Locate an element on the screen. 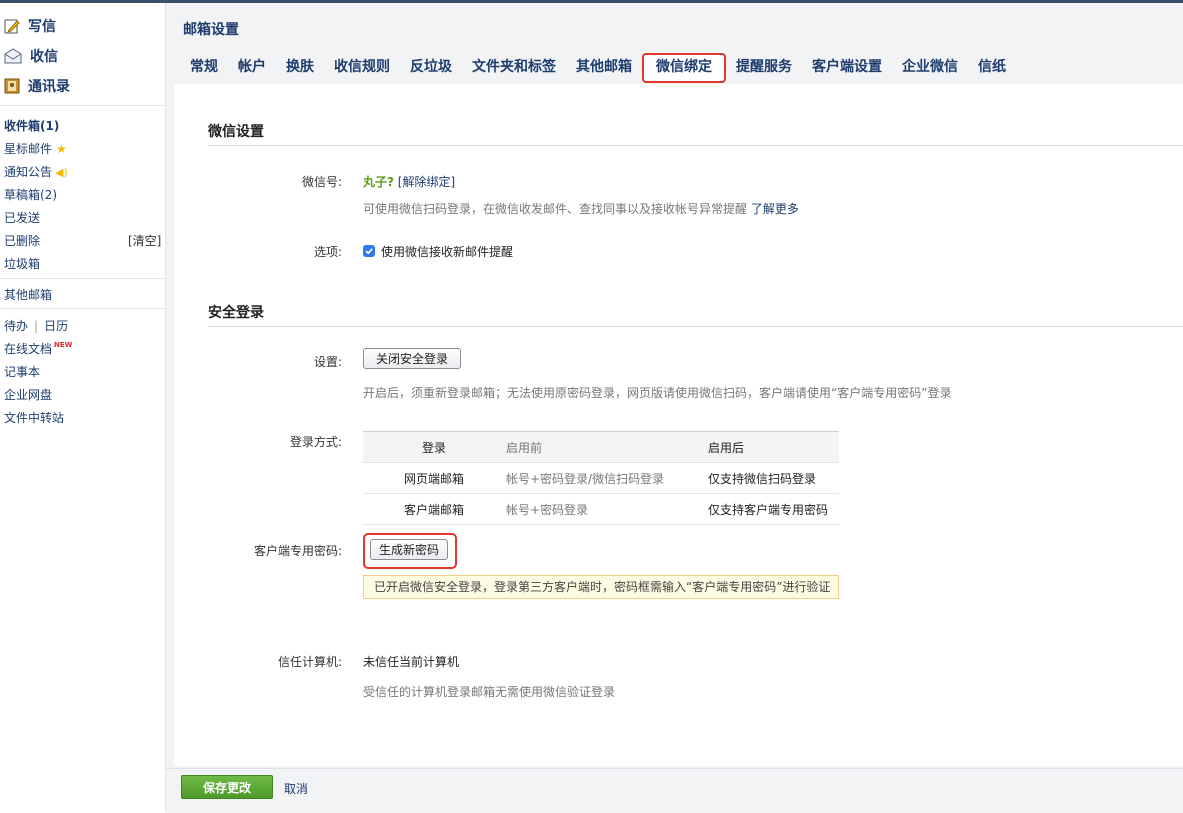  table-header-cell: 启用前 is located at coordinates (606, 447).